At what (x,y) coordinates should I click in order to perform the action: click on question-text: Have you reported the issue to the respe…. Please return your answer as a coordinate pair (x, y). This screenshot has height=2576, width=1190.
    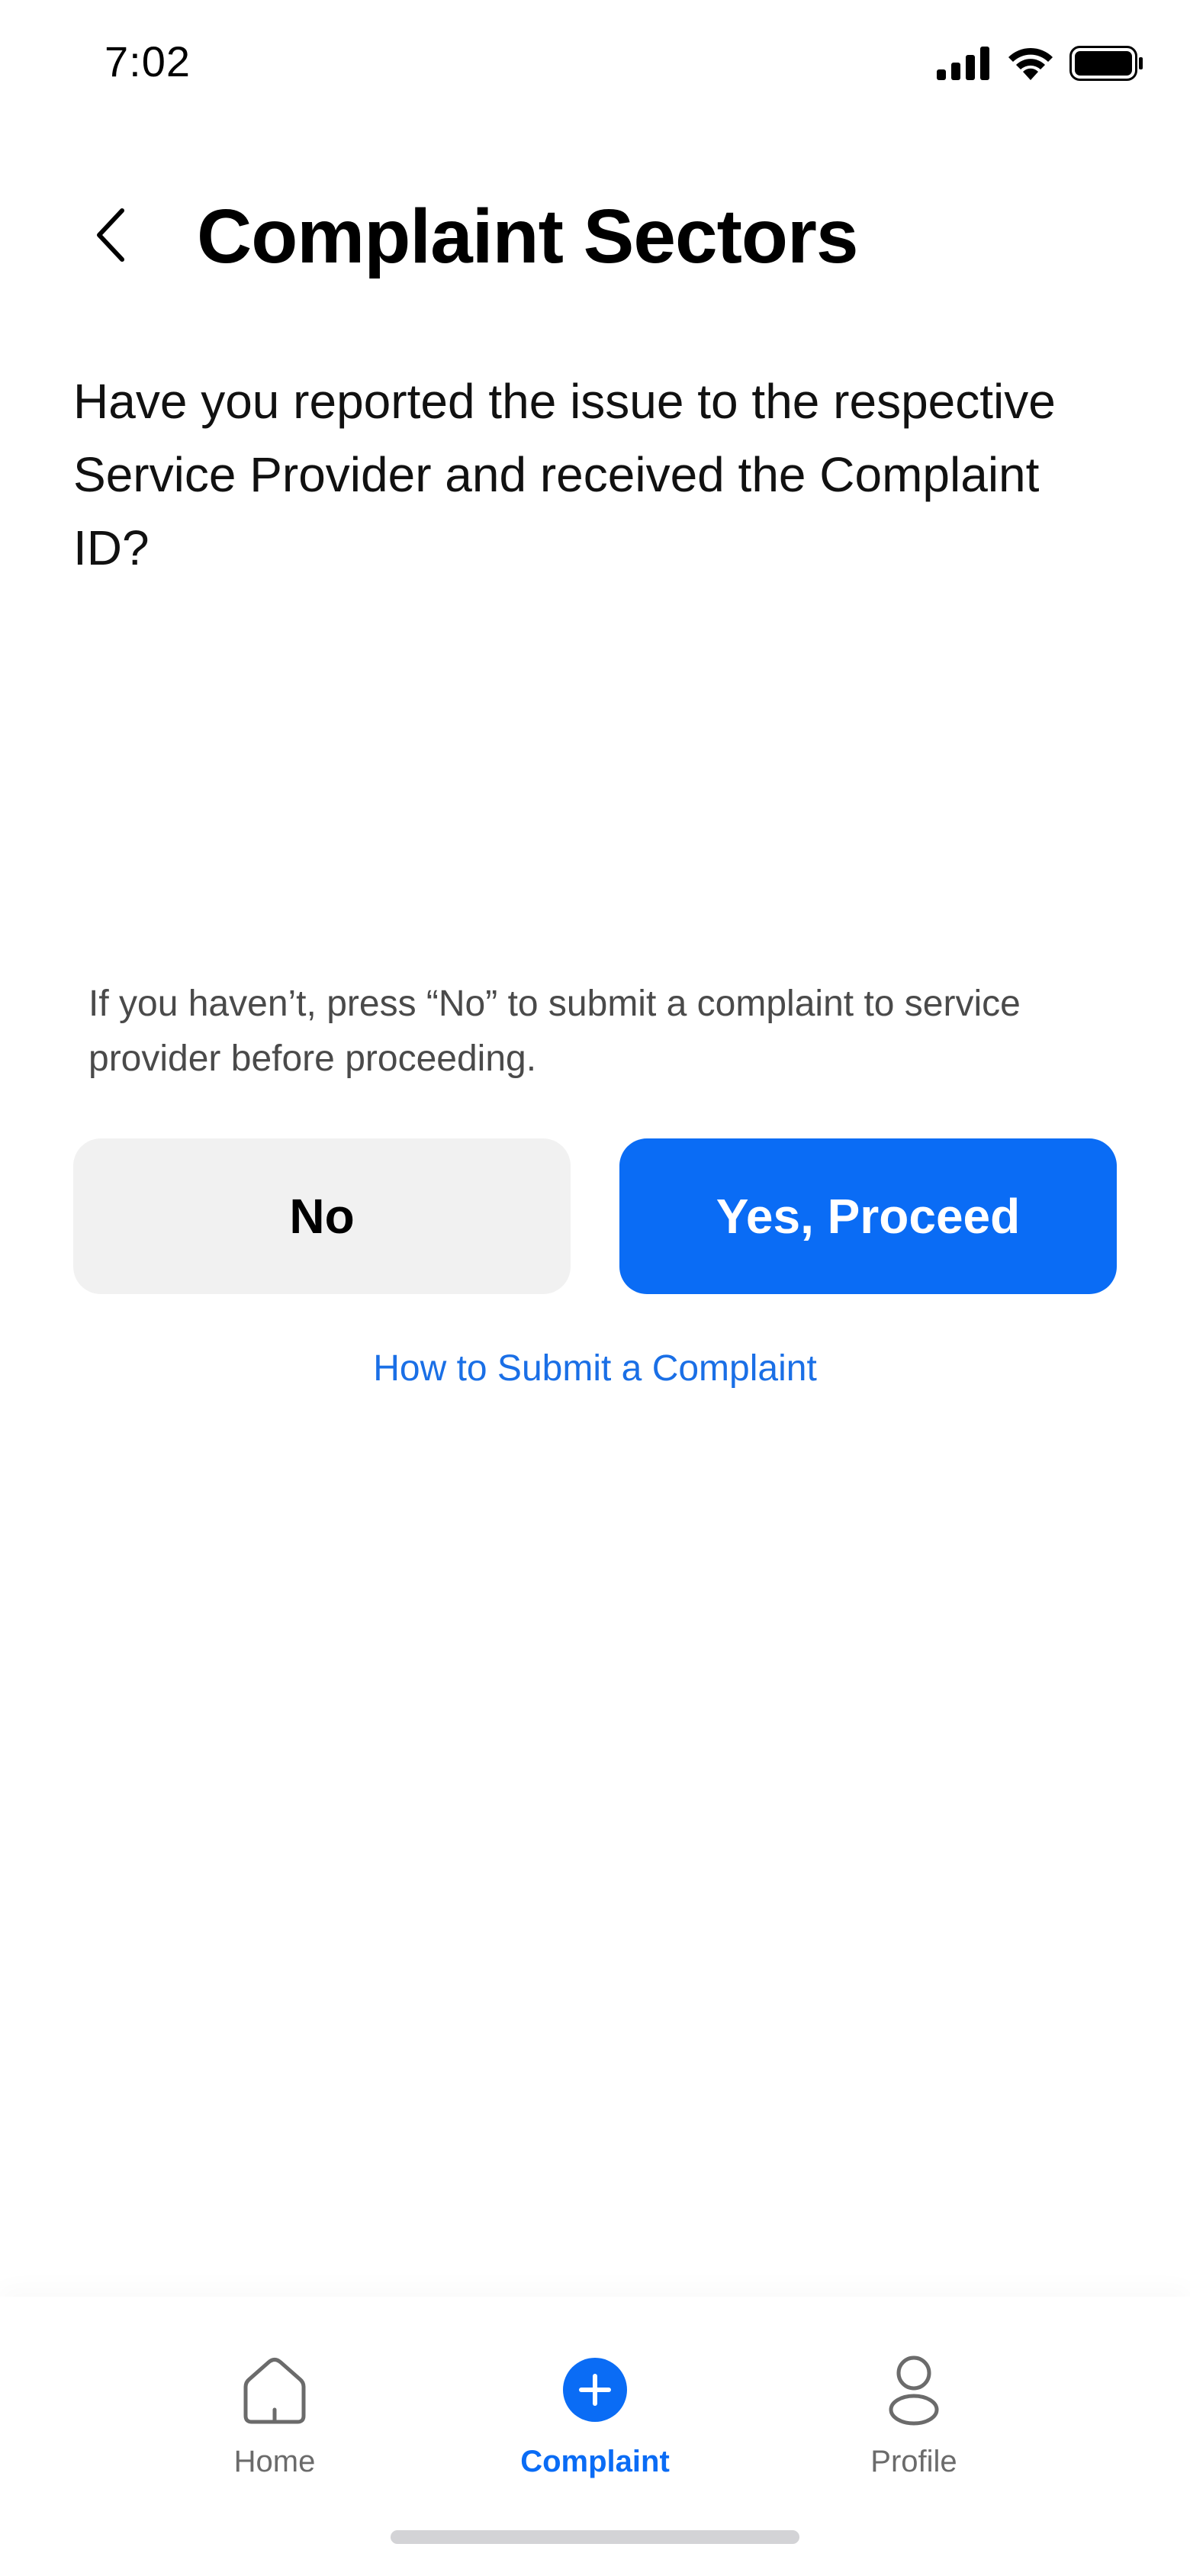
    Looking at the image, I should click on (564, 474).